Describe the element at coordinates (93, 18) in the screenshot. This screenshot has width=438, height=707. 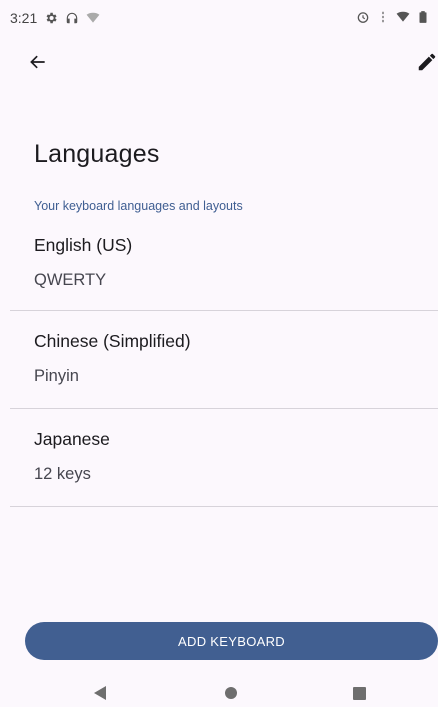
I see `wifi-icon` at that location.